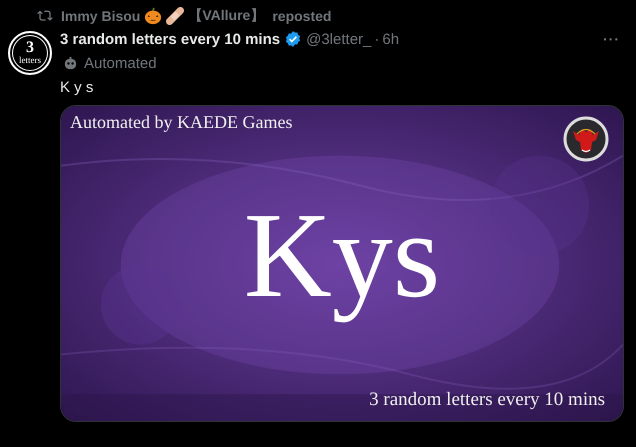  I want to click on more-button: ···, so click(611, 39).